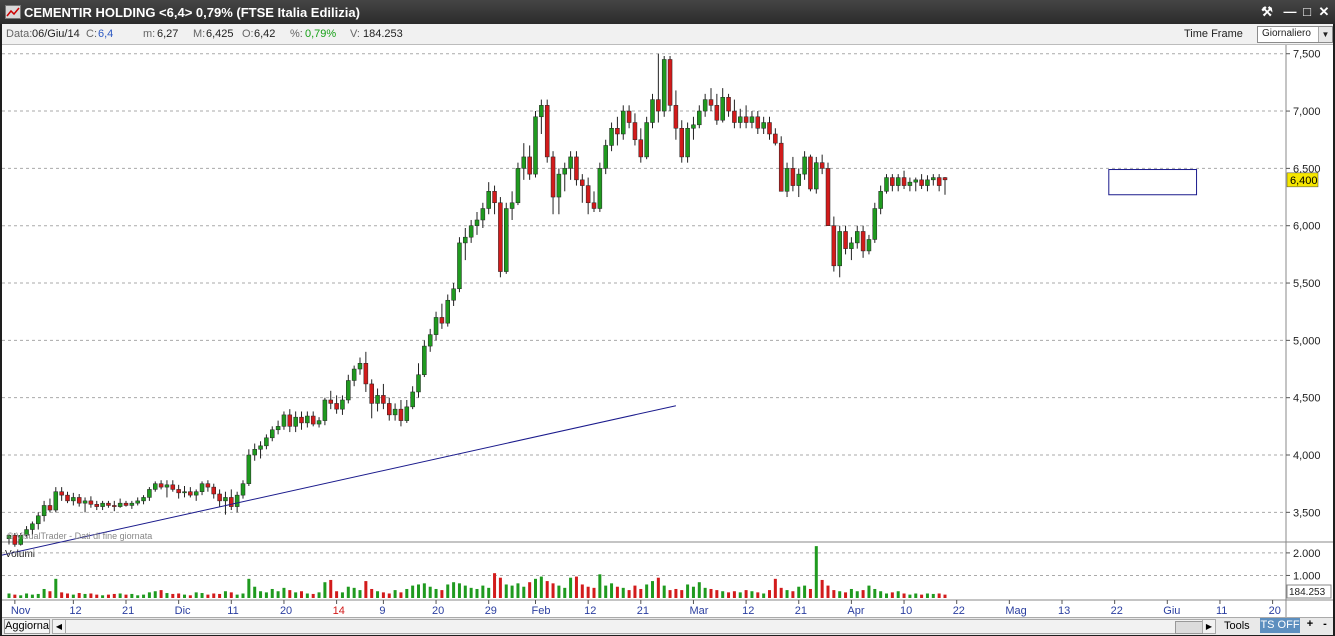 Image resolution: width=1335 pixels, height=636 pixels. What do you see at coordinates (1171, 611) in the screenshot?
I see `time-tick-label: Giu` at bounding box center [1171, 611].